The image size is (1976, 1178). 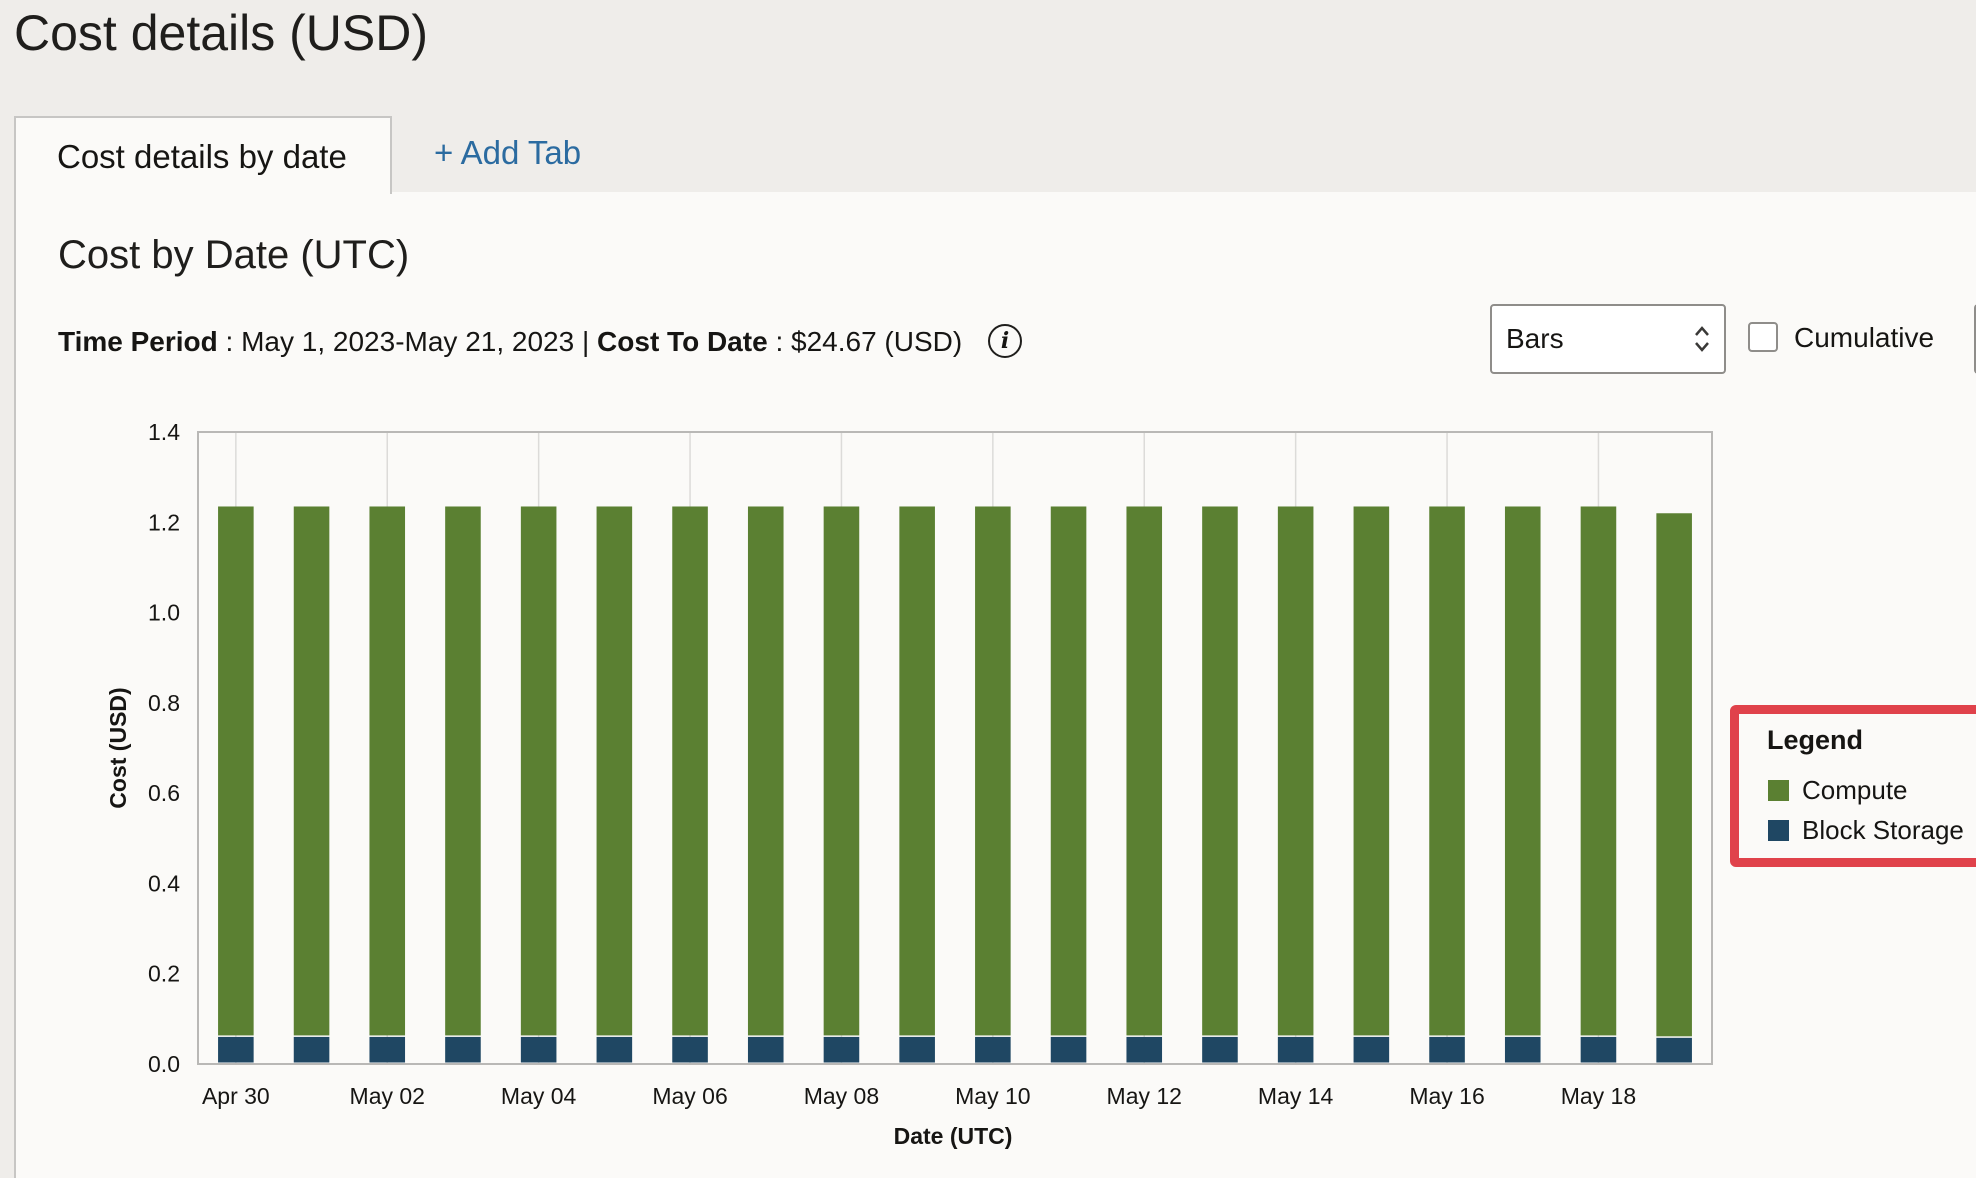 I want to click on legend-label: Block Storage, so click(x=1883, y=830).